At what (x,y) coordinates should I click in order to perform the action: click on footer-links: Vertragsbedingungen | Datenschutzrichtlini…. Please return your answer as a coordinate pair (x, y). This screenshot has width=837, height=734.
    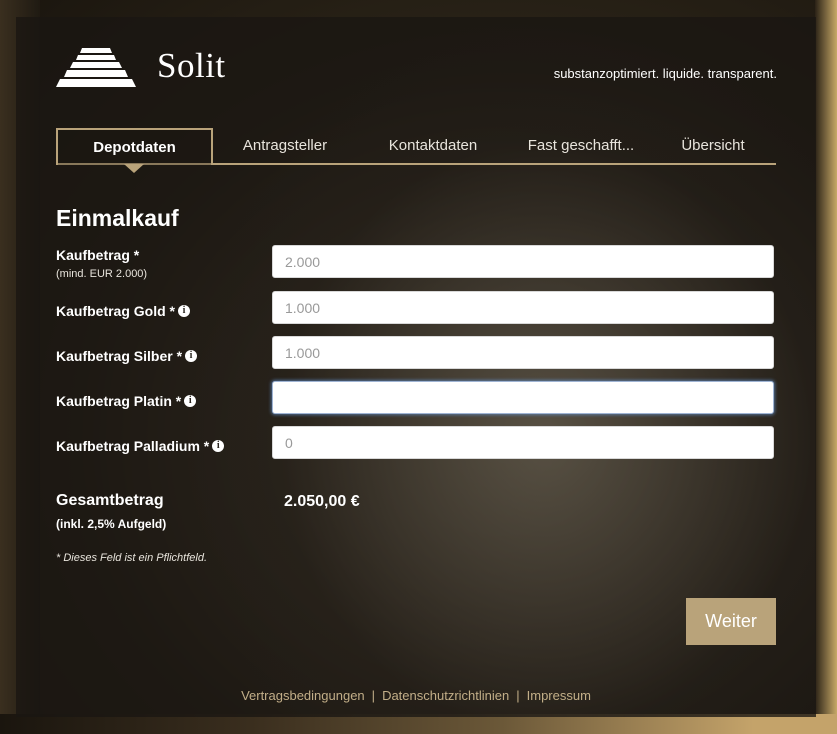
    Looking at the image, I should click on (416, 695).